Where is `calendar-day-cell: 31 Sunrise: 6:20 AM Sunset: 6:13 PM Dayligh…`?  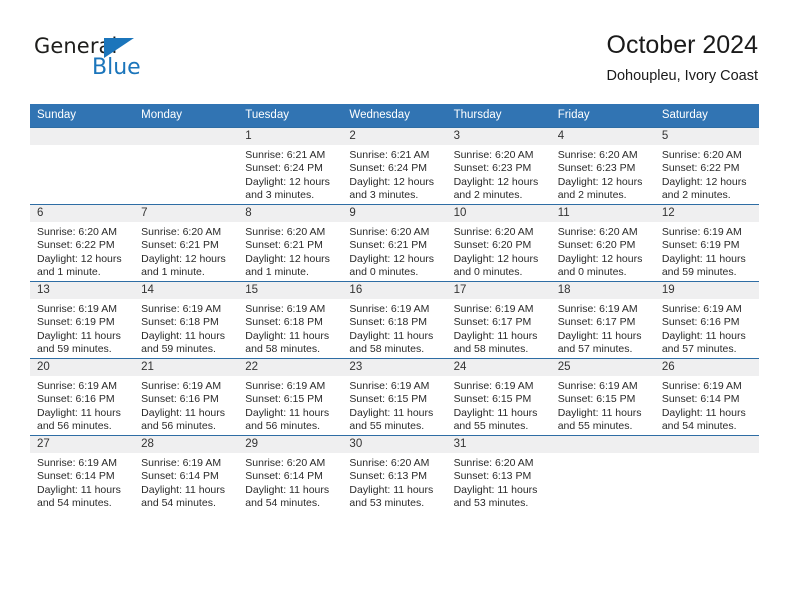 calendar-day-cell: 31 Sunrise: 6:20 AM Sunset: 6:13 PM Dayligh… is located at coordinates (498, 473).